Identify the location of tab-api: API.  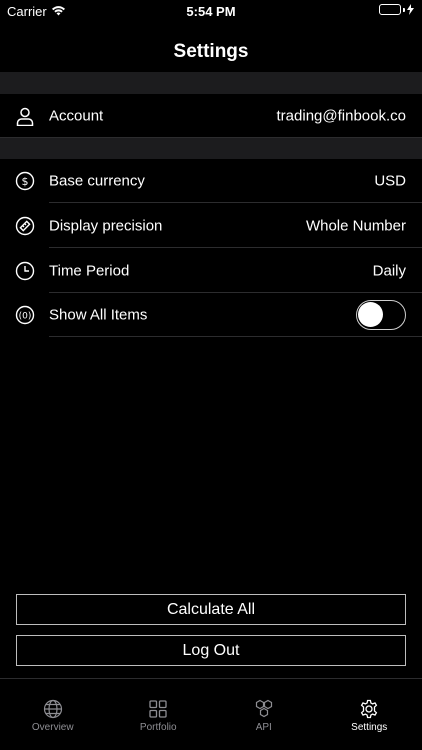
(264, 714).